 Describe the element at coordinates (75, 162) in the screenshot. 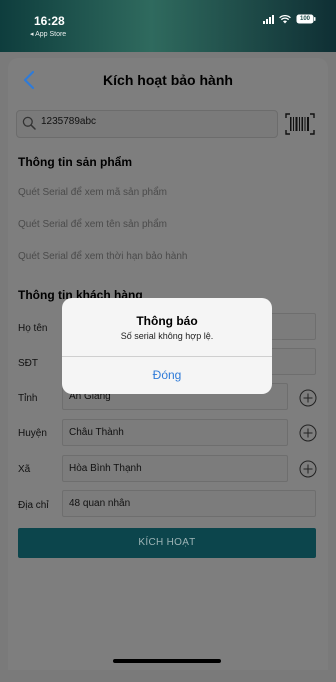

I see `product-section-title: Thông tin sản phẩm` at that location.